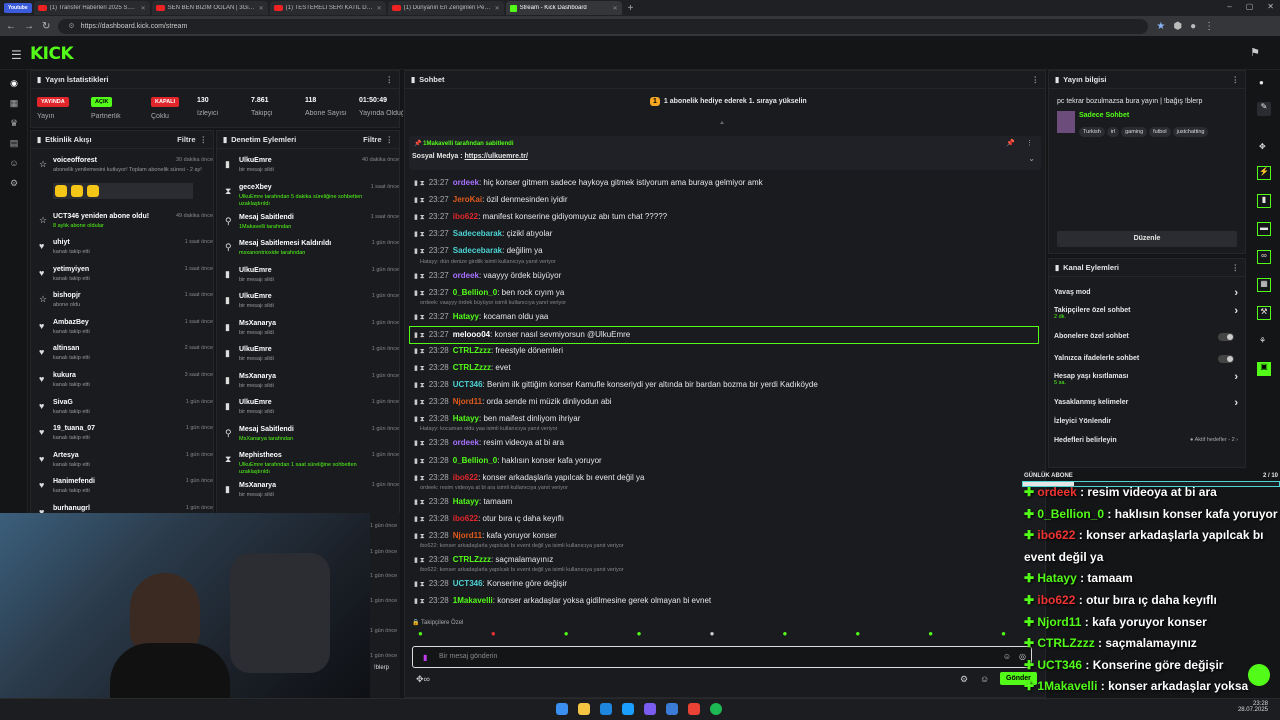  Describe the element at coordinates (1113, 132) in the screenshot. I see `stream-tag: irl` at that location.